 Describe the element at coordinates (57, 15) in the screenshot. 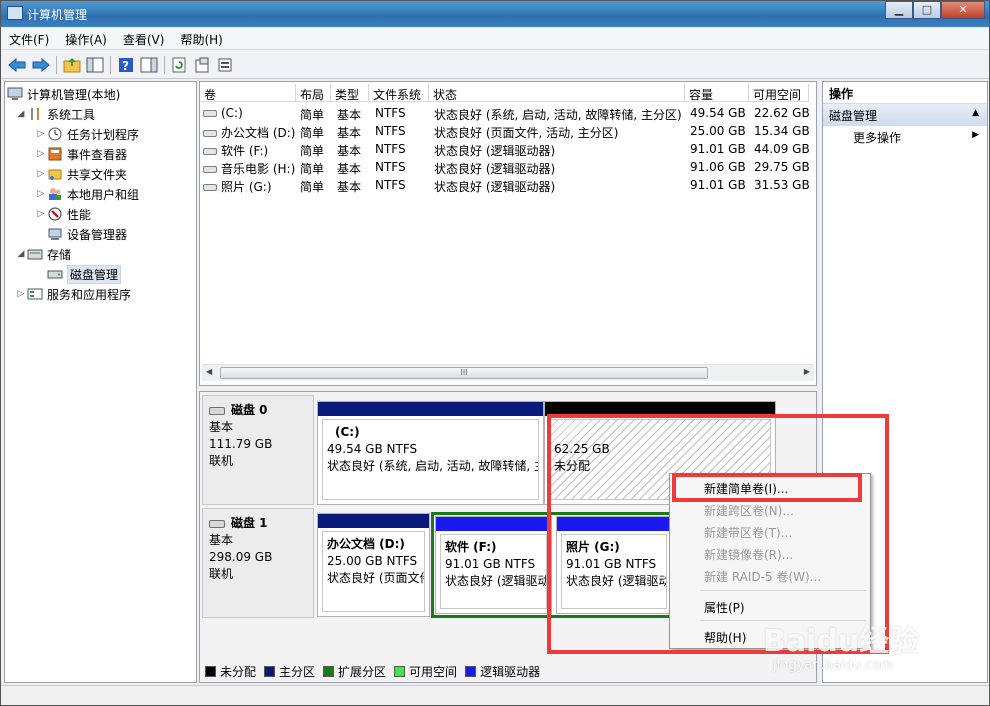

I see `window-title: 计算机管理` at that location.